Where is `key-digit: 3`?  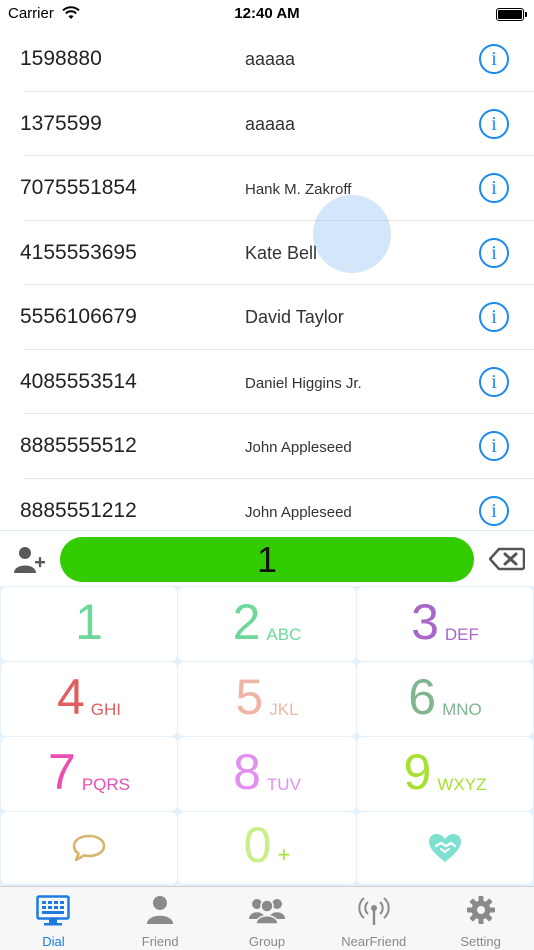
key-digit: 3 is located at coordinates (425, 622).